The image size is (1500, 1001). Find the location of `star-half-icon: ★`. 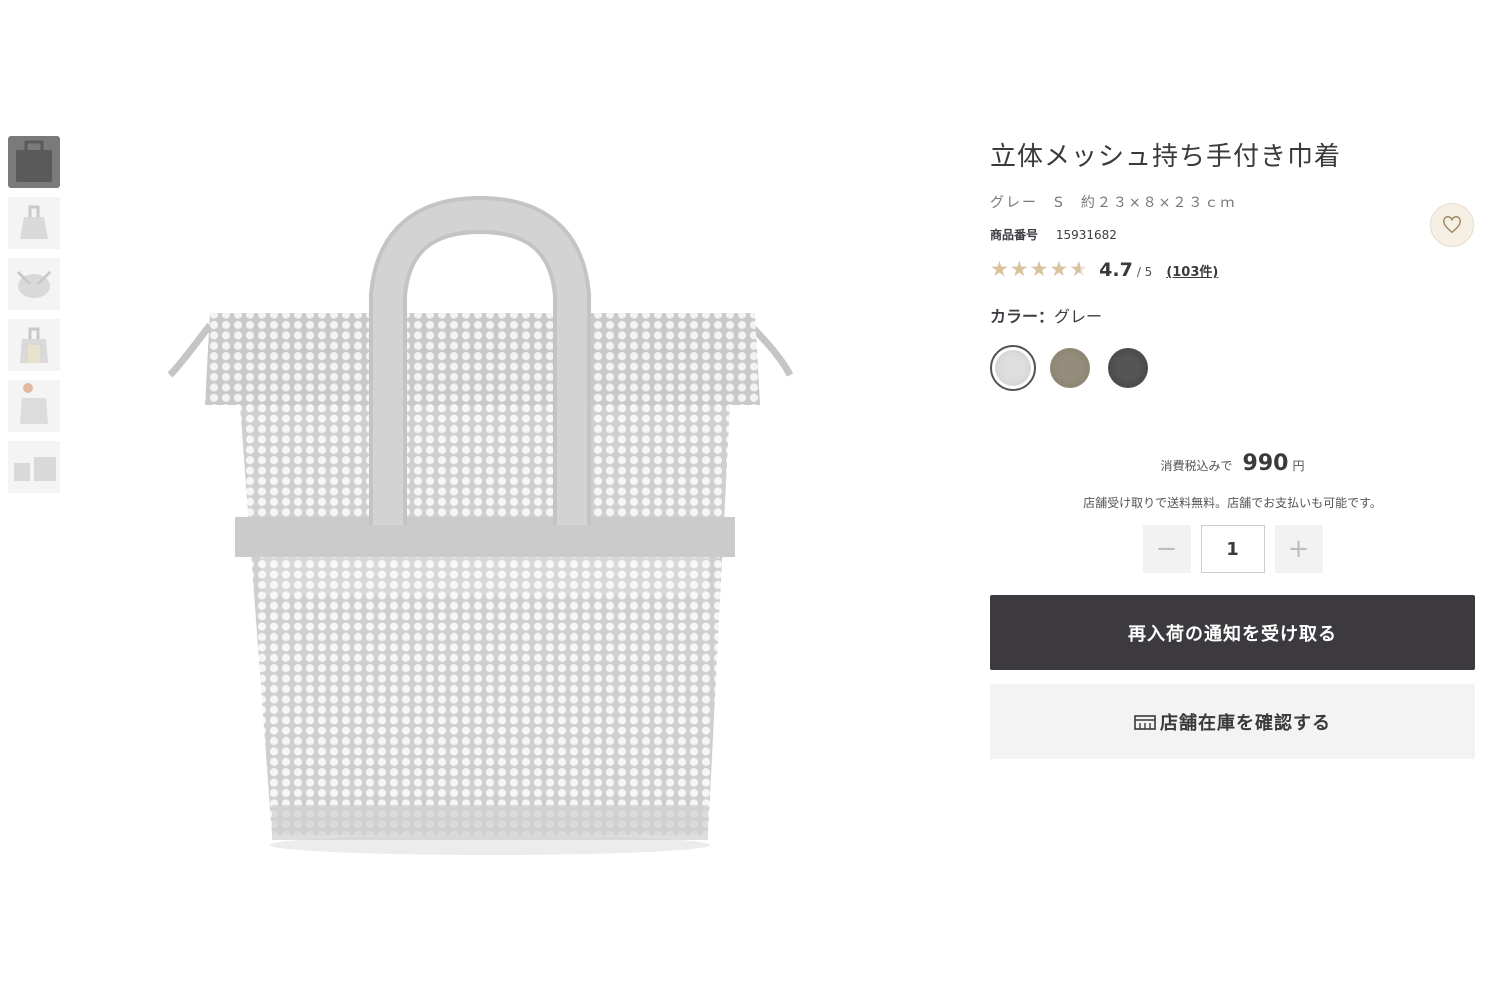

star-half-icon: ★ is located at coordinates (1079, 269).